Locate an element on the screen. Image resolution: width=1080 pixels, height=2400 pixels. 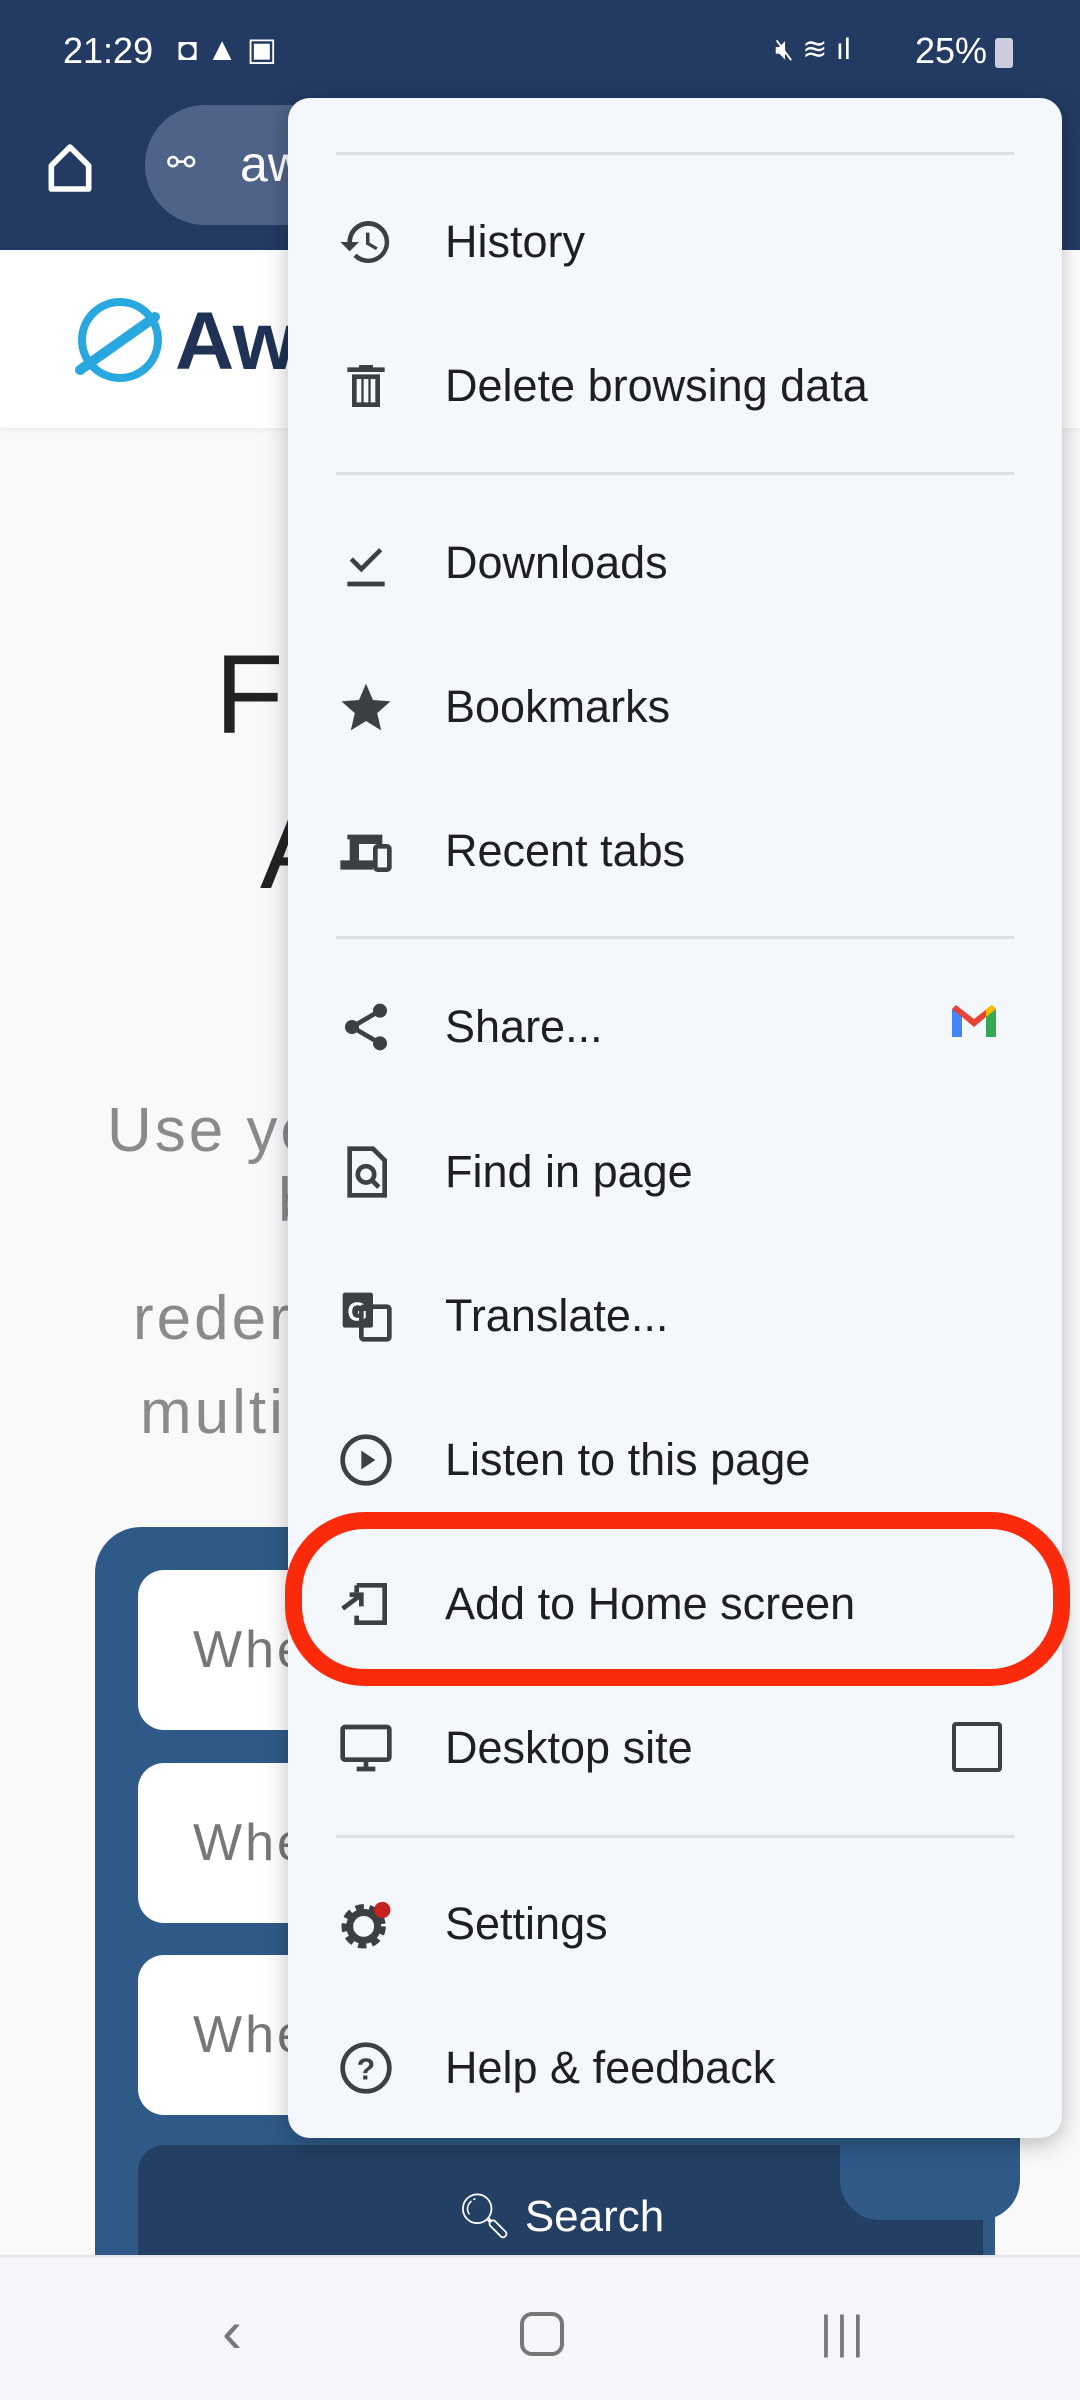
highlight-annotation is located at coordinates (677, 1599).